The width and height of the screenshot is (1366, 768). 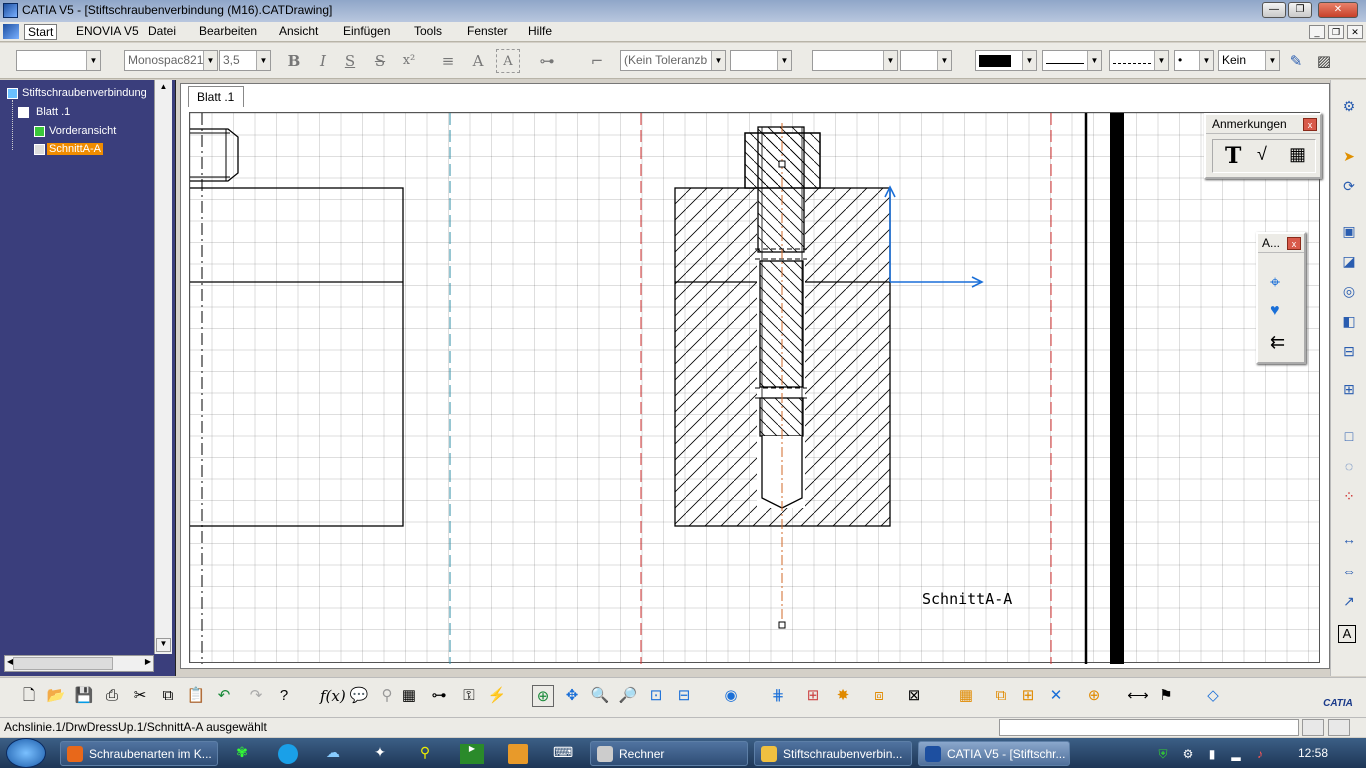 What do you see at coordinates (112, 696) in the screenshot?
I see `print-icon: ⎙` at bounding box center [112, 696].